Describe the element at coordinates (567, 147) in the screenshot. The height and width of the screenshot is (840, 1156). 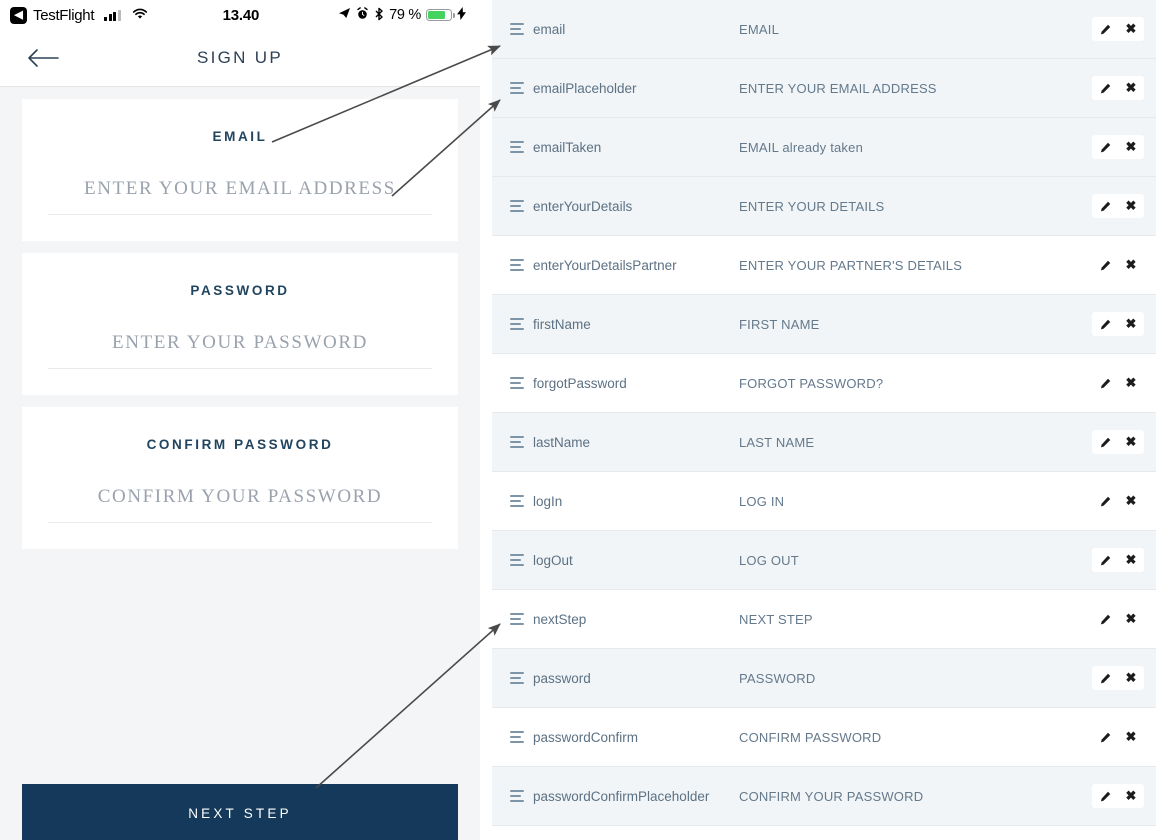
I see `row-key-label: emailTaken` at that location.